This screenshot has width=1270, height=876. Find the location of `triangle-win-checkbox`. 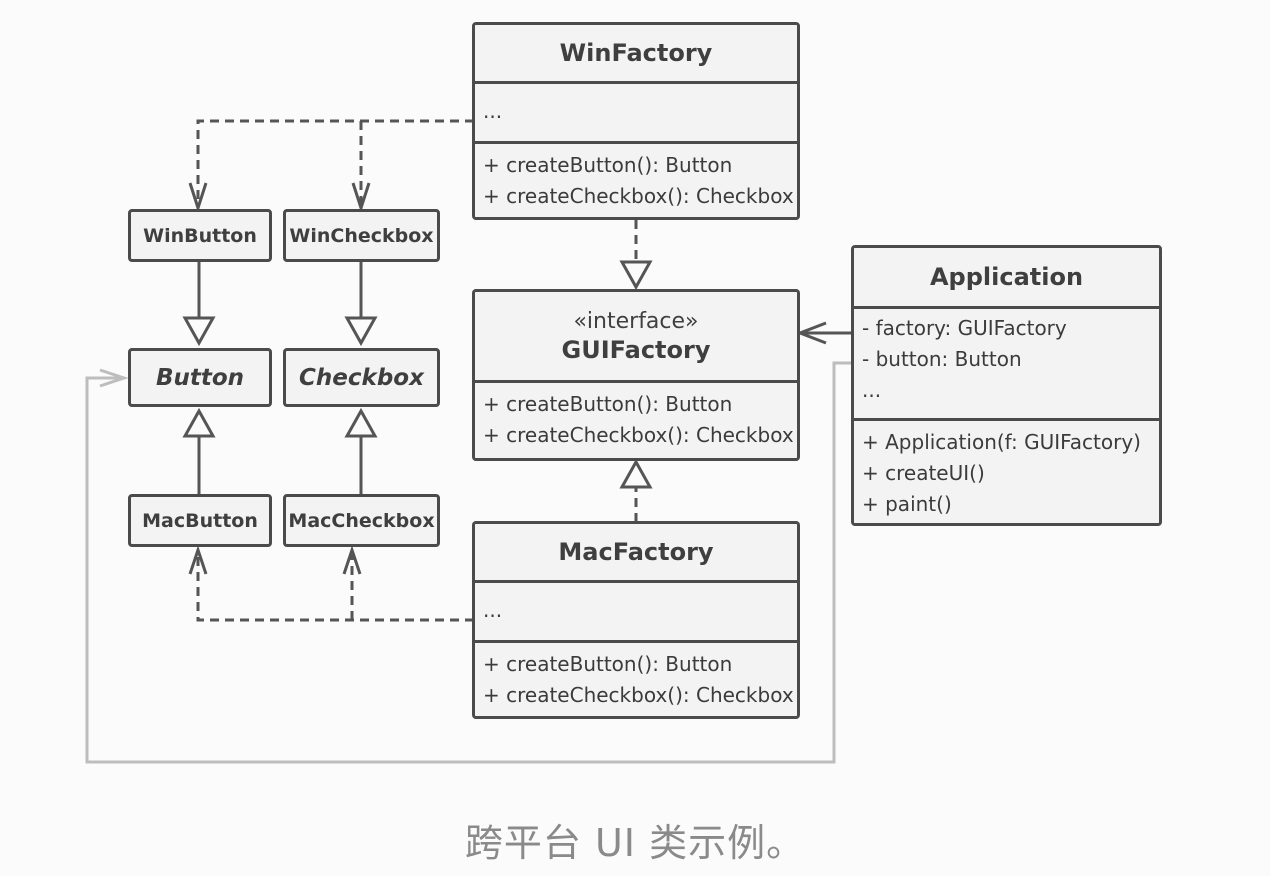

triangle-win-checkbox is located at coordinates (361, 331).